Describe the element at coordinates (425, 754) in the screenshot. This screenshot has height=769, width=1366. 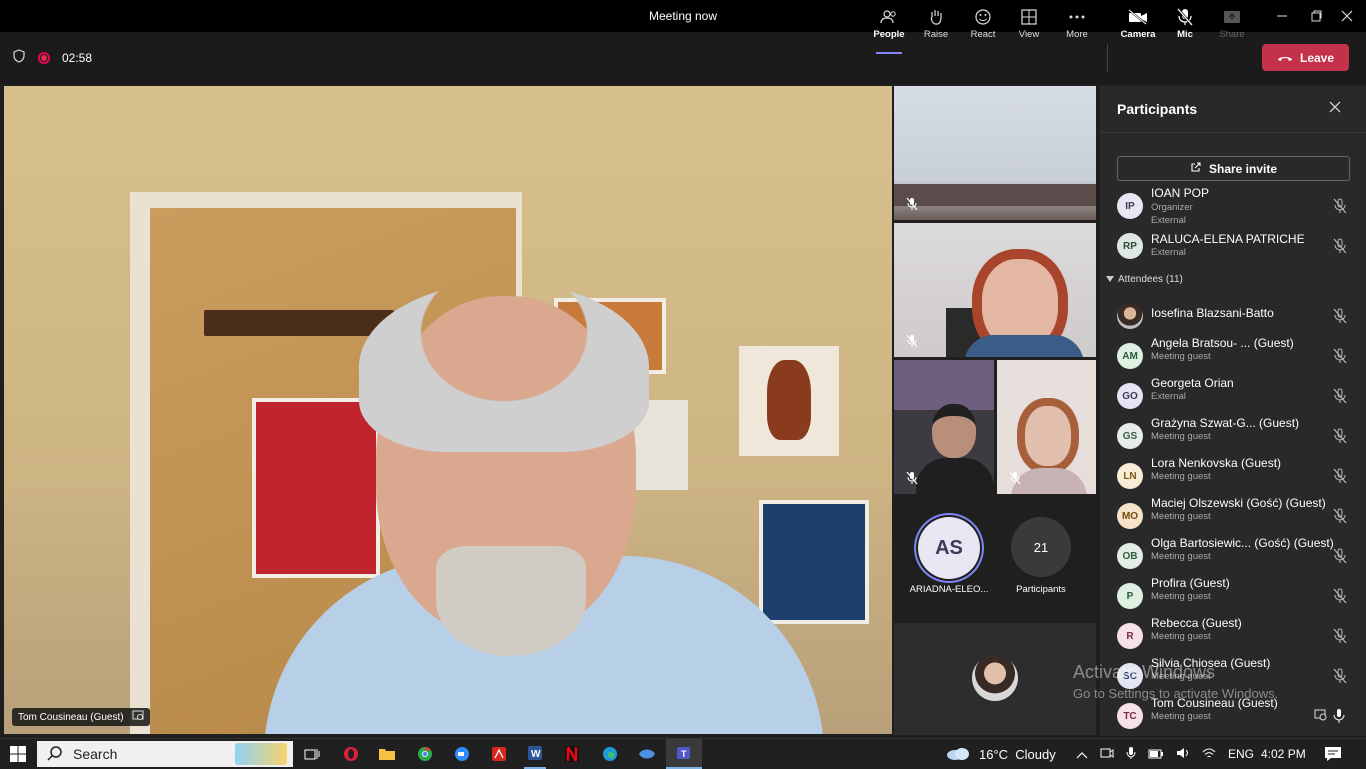
I see `chrome-icon` at that location.